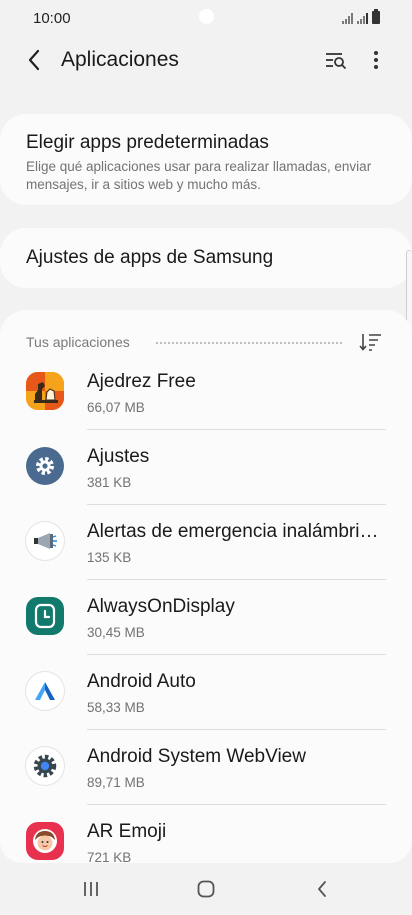  I want to click on sort-icon, so click(370, 342).